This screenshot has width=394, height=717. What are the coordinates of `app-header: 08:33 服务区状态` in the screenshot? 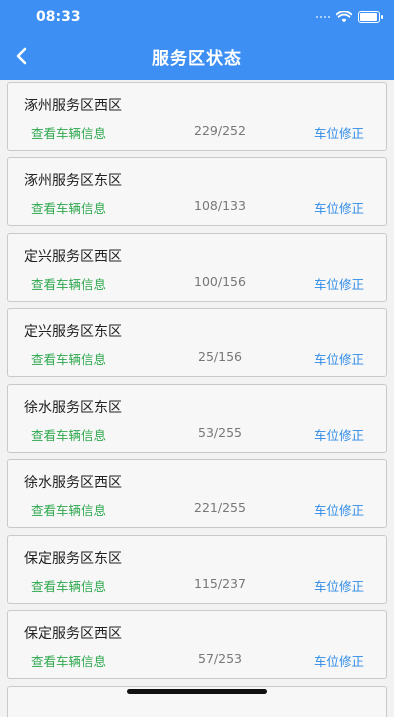 It's located at (197, 40).